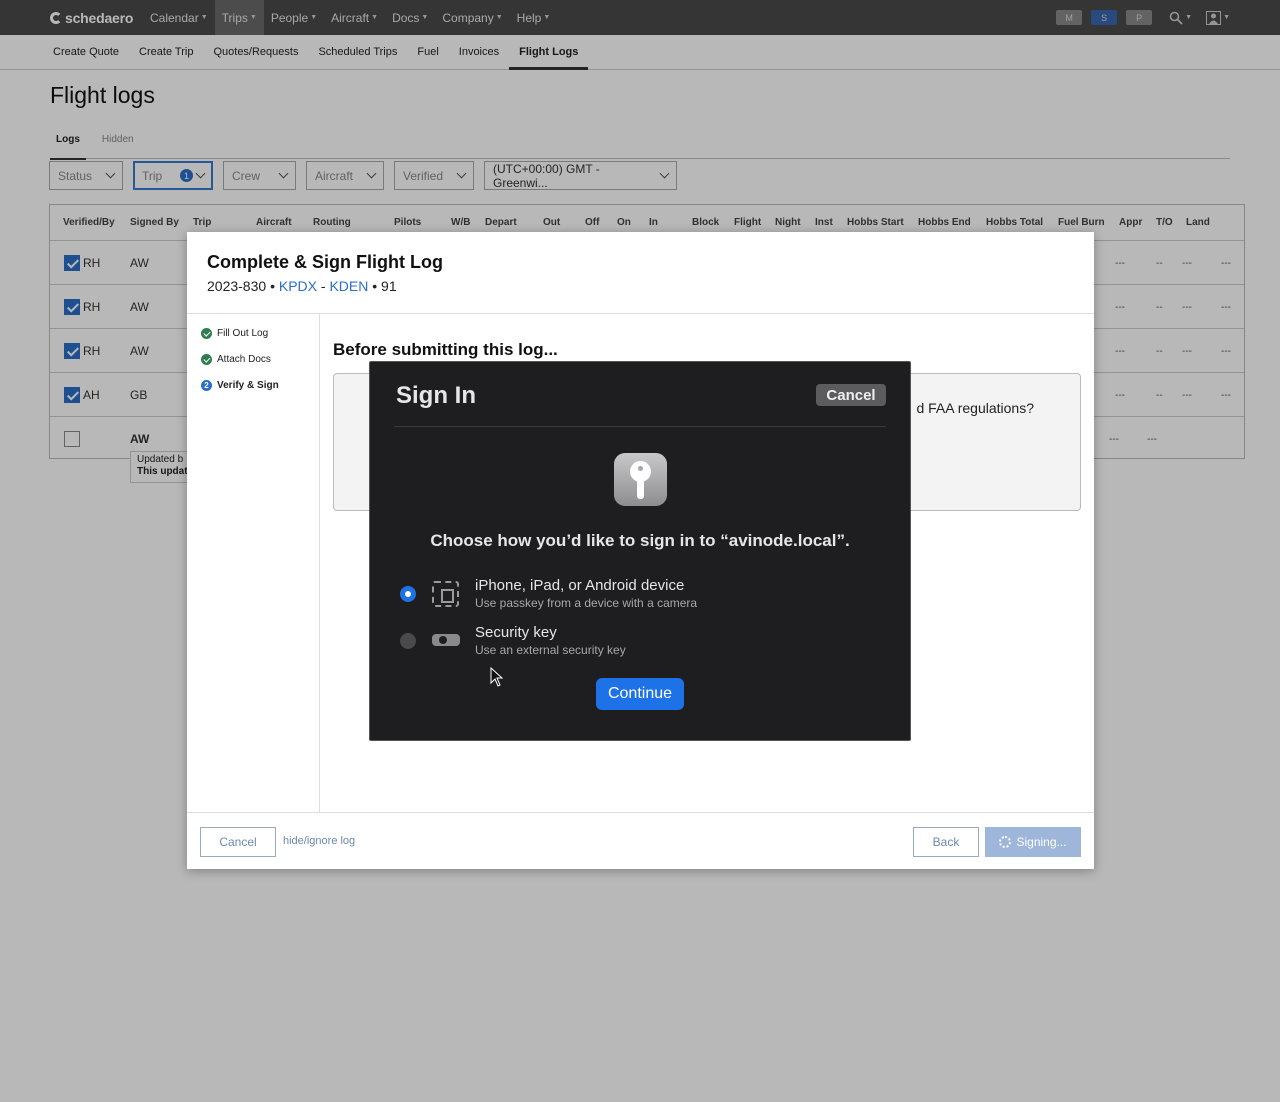  I want to click on passkey-icon, so click(640, 479).